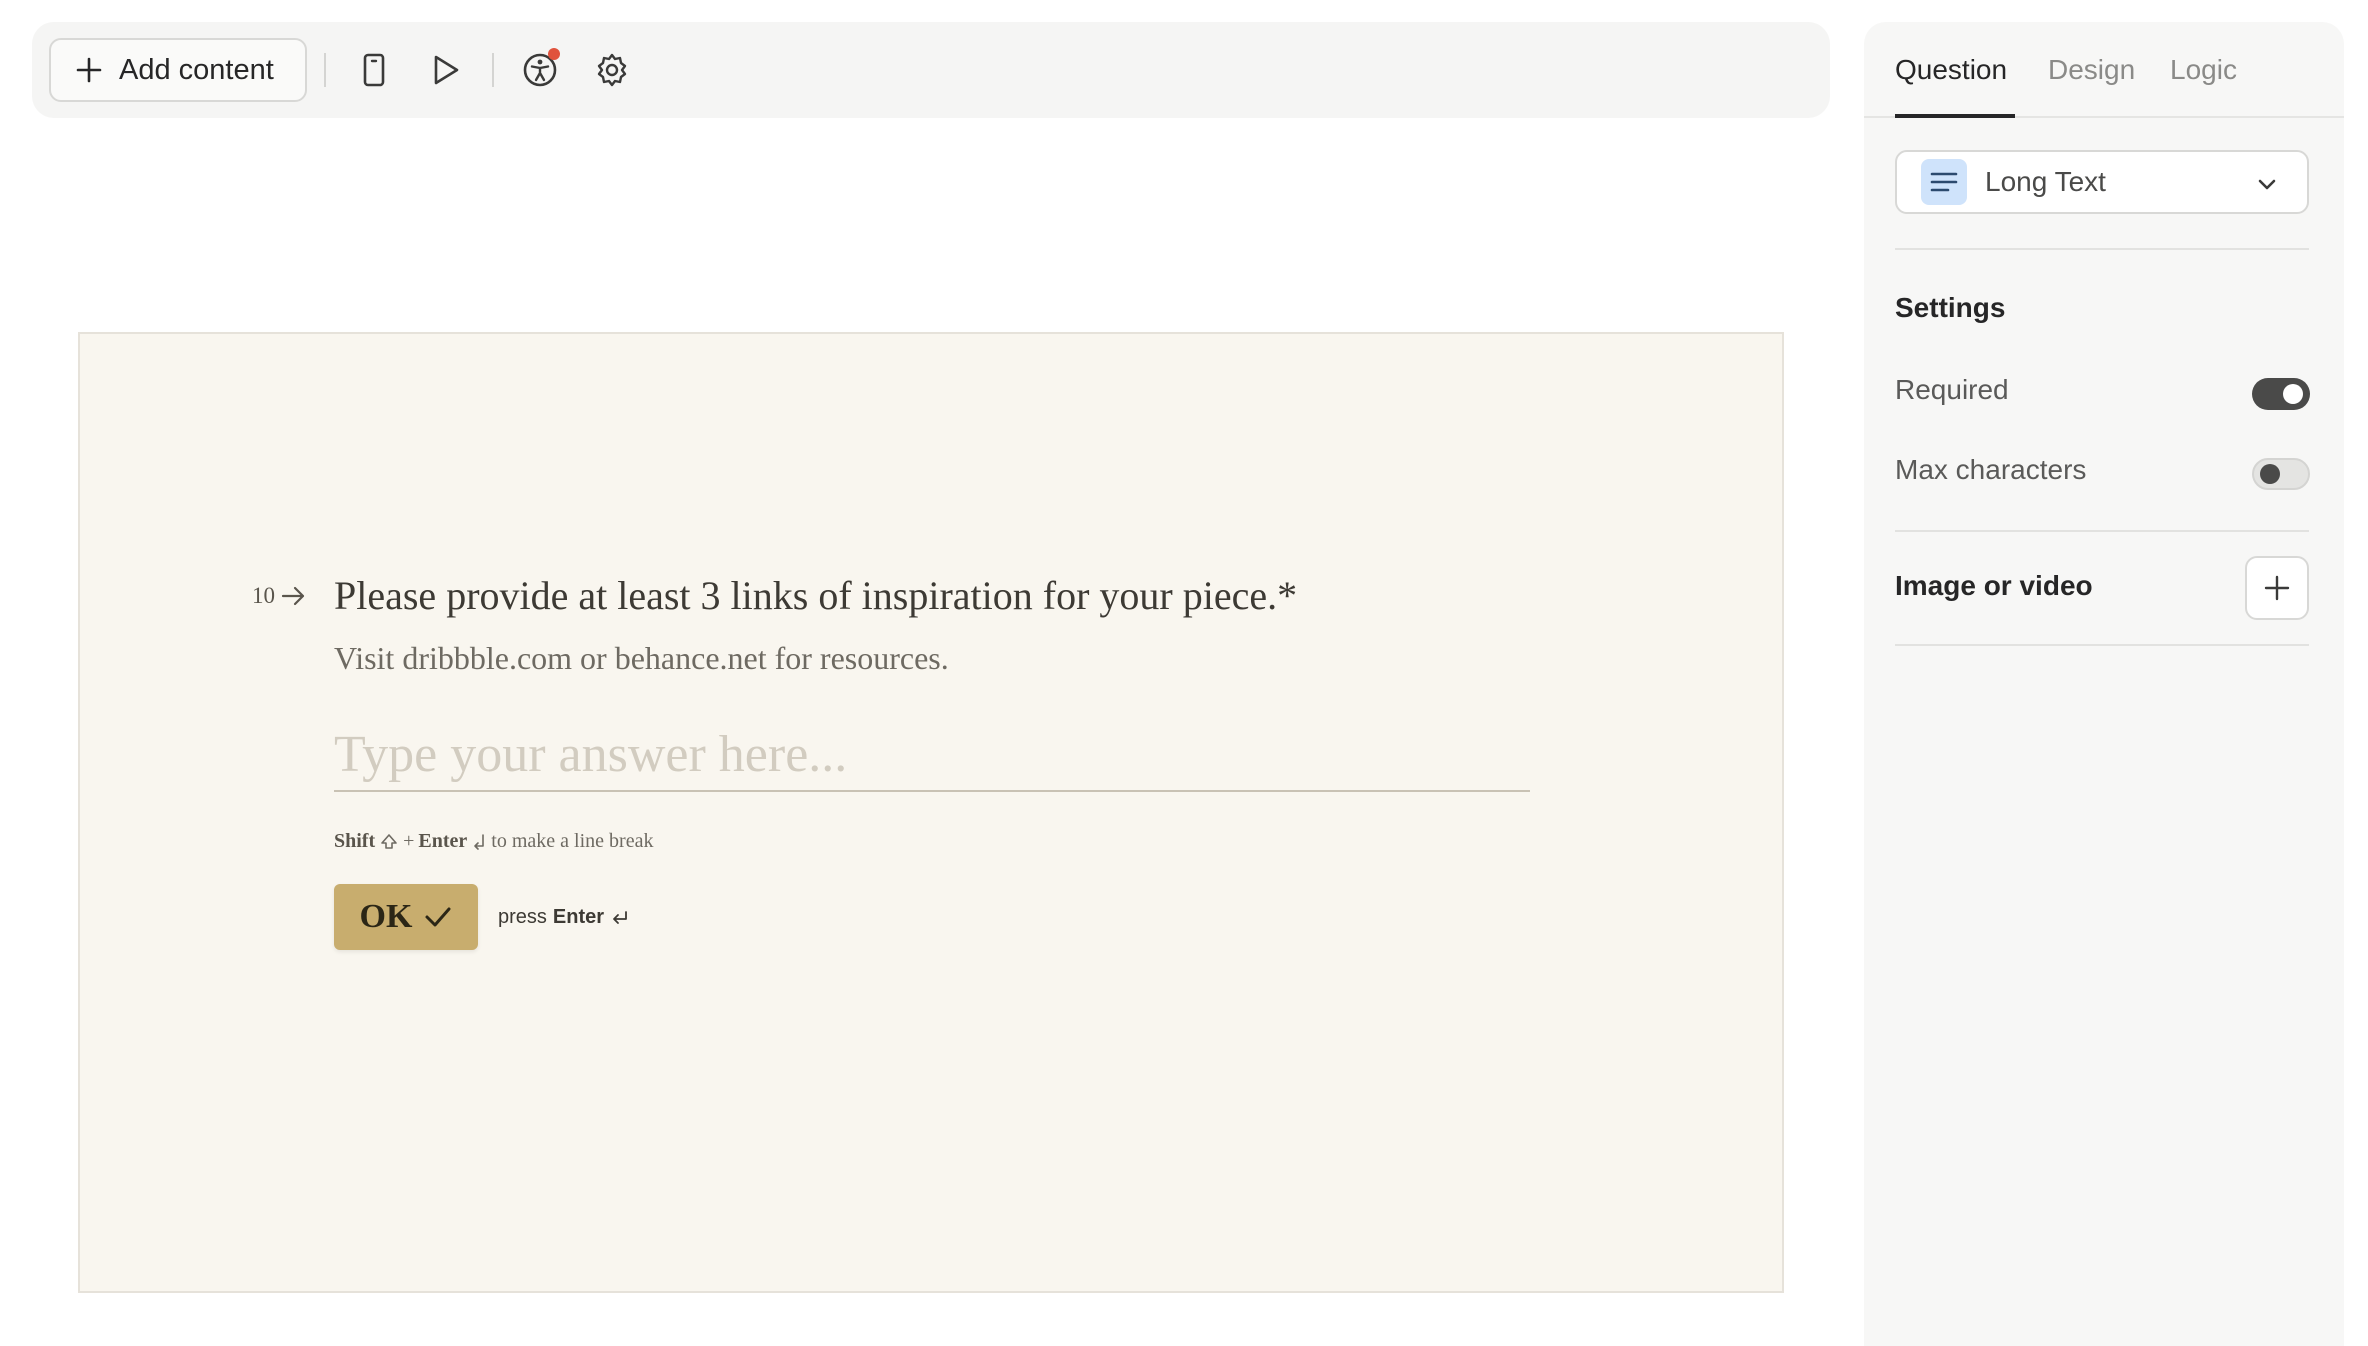  I want to click on mobile-preview-icon, so click(374, 70).